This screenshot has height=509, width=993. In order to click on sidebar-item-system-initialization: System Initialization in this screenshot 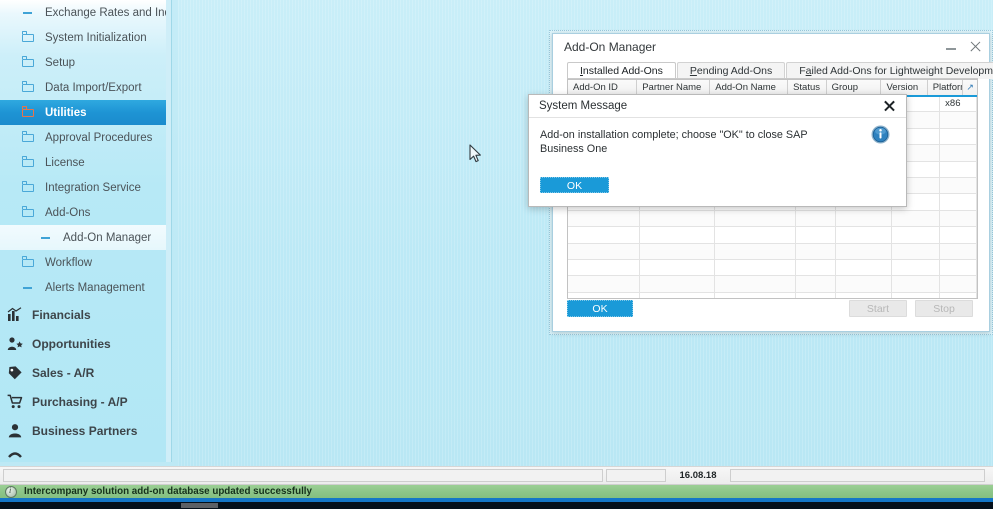, I will do `click(85, 37)`.